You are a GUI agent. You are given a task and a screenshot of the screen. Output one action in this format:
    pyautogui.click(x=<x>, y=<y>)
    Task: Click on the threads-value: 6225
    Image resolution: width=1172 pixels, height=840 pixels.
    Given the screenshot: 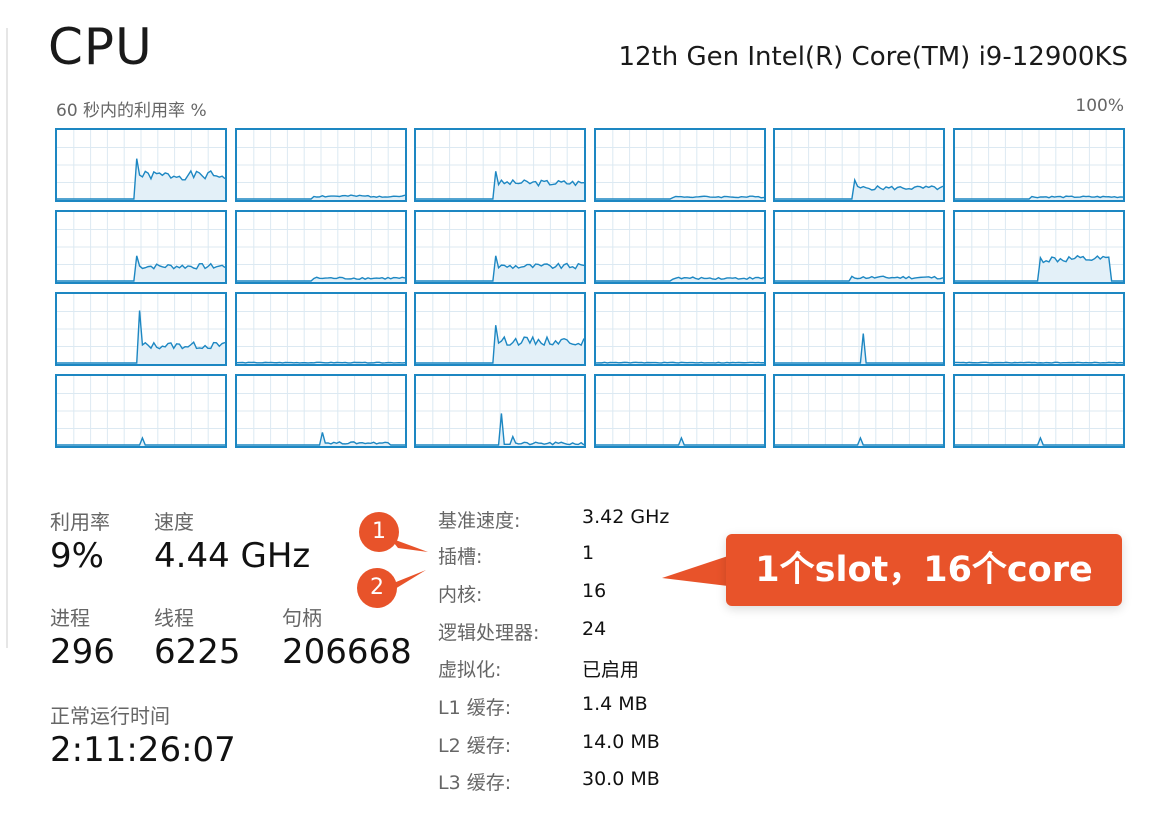 What is the action you would take?
    pyautogui.click(x=197, y=652)
    